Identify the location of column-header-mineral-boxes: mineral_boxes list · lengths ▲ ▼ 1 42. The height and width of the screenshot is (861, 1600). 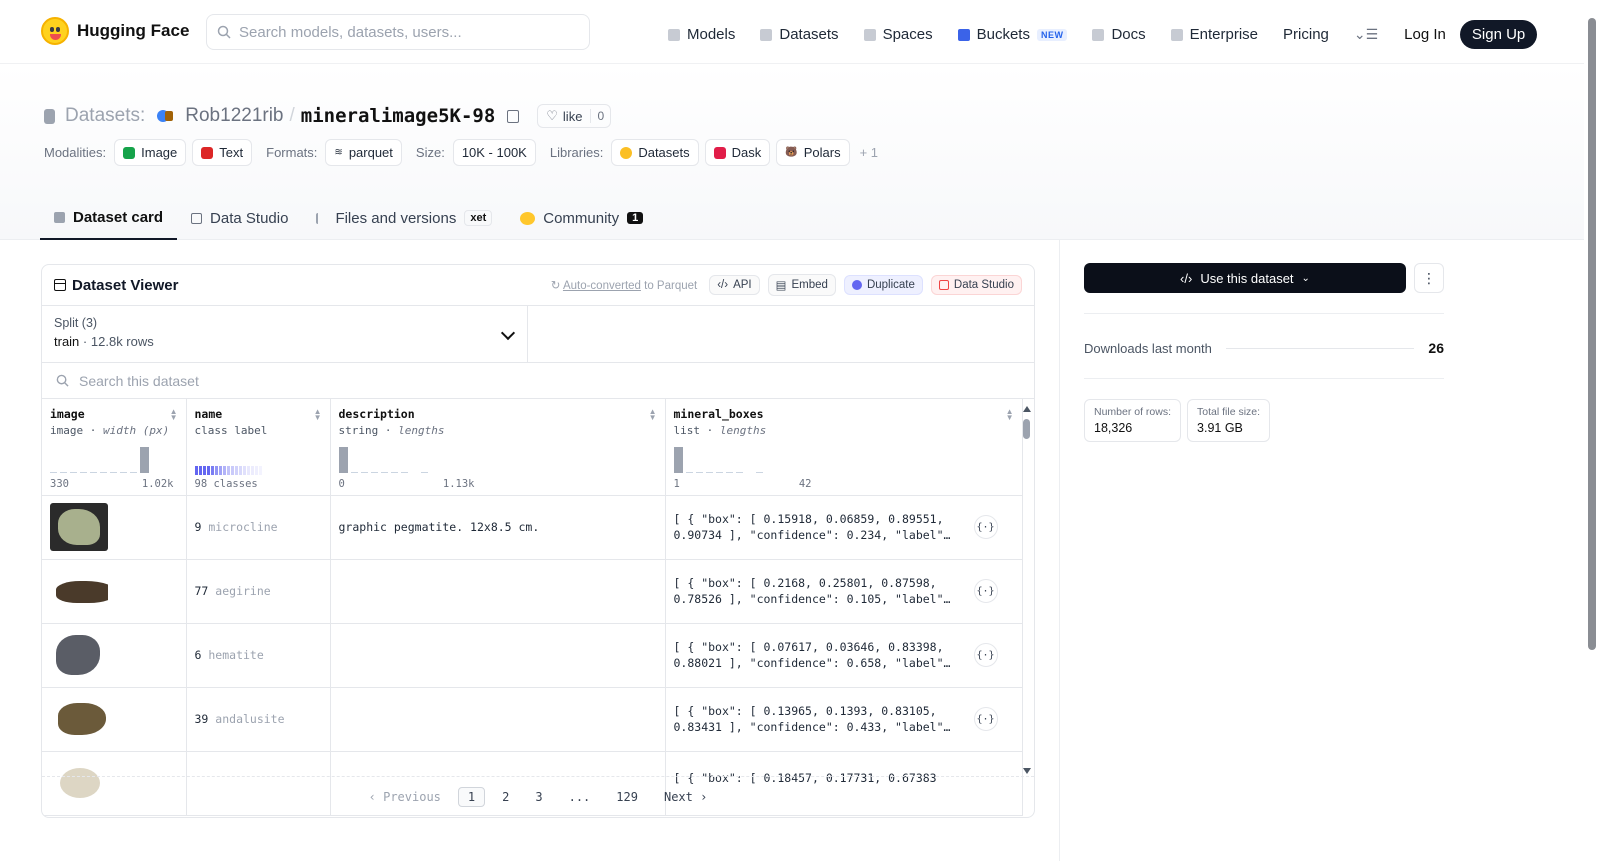
(844, 447).